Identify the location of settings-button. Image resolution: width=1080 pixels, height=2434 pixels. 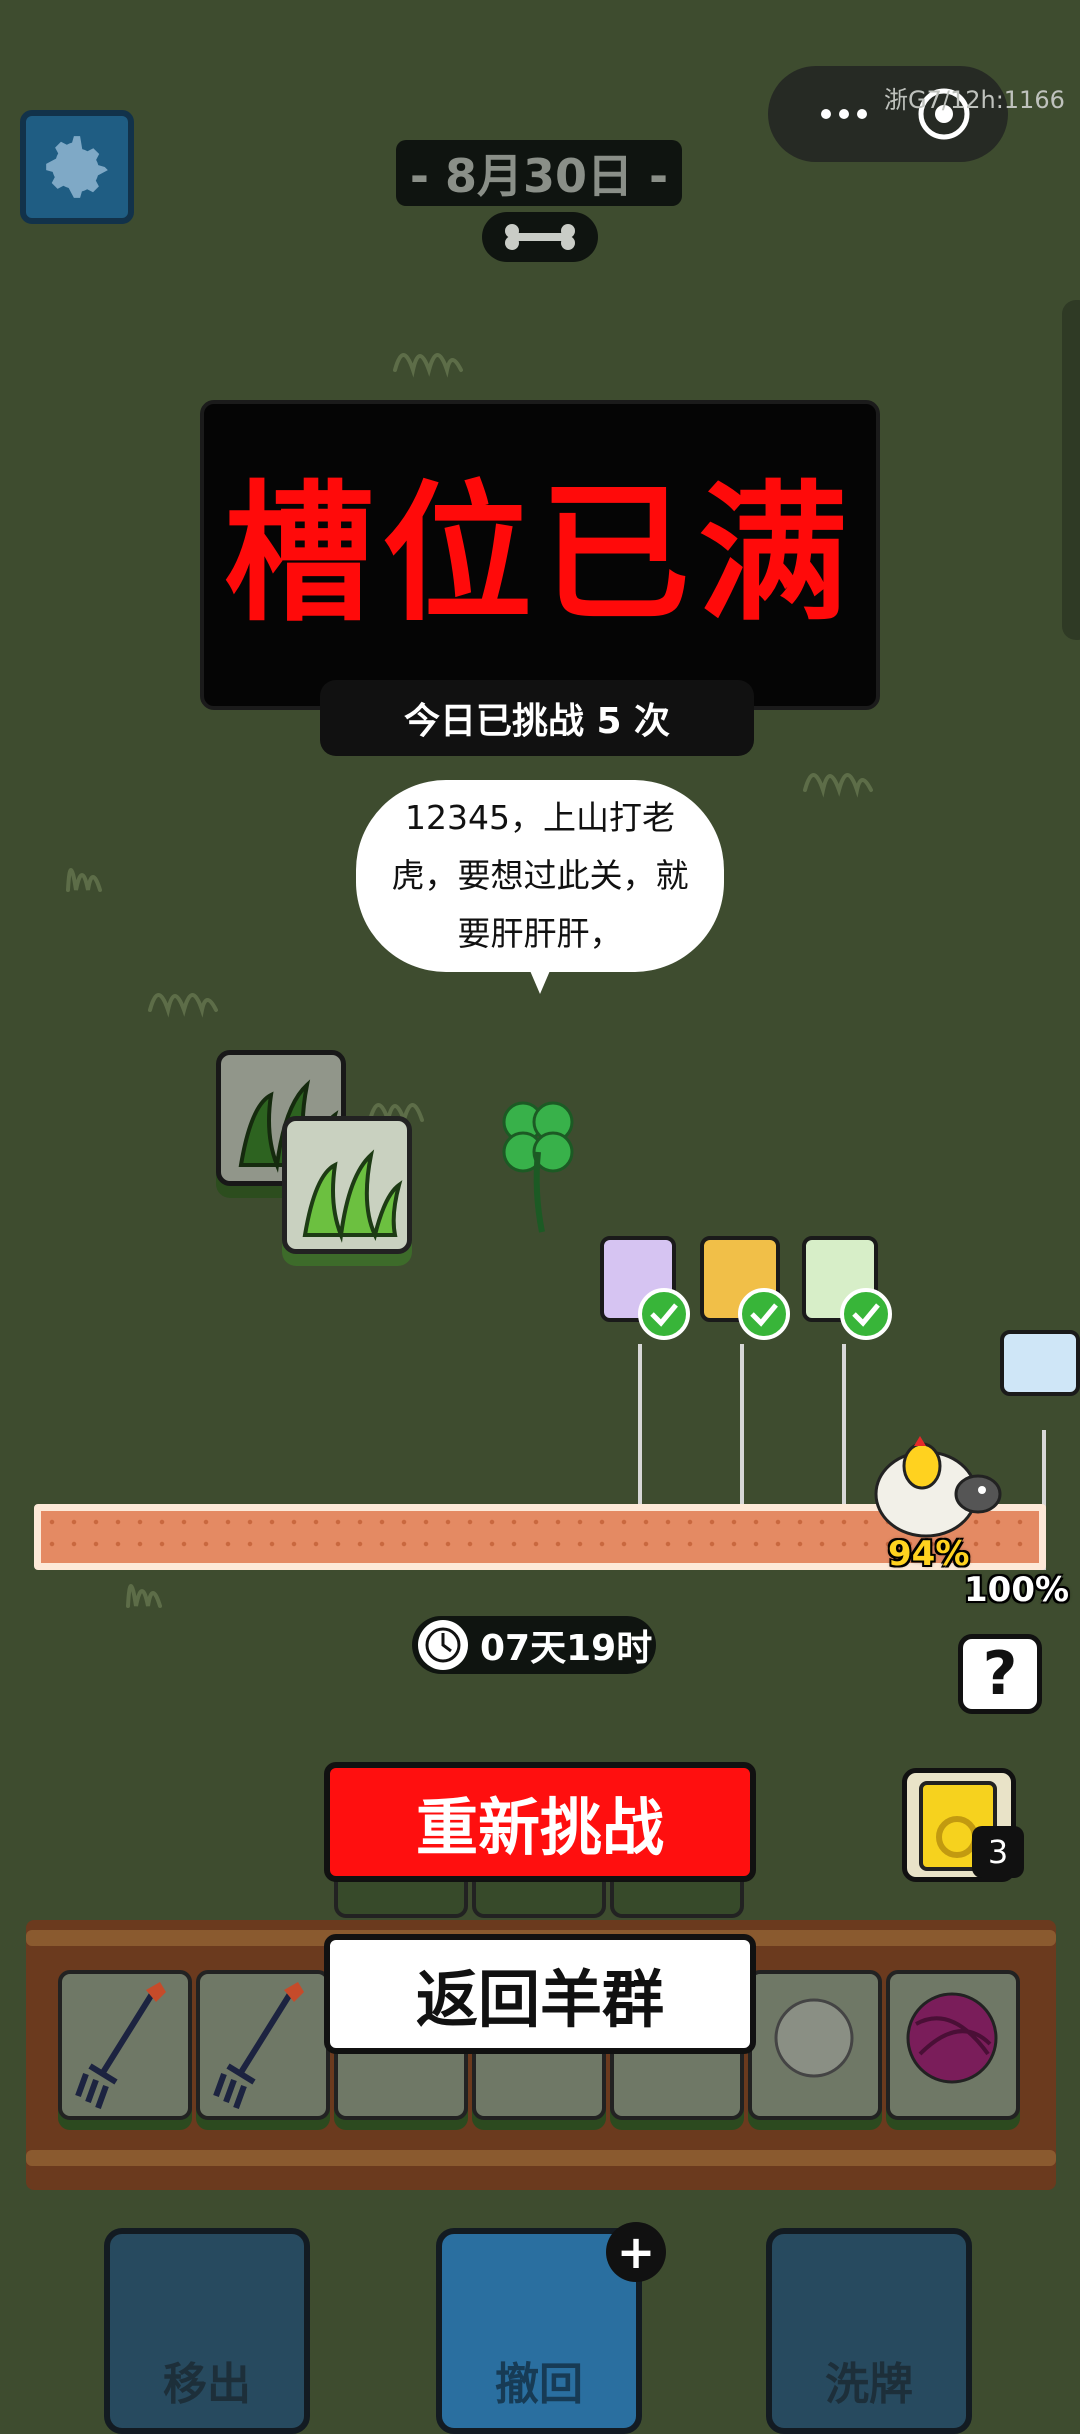
(77, 167).